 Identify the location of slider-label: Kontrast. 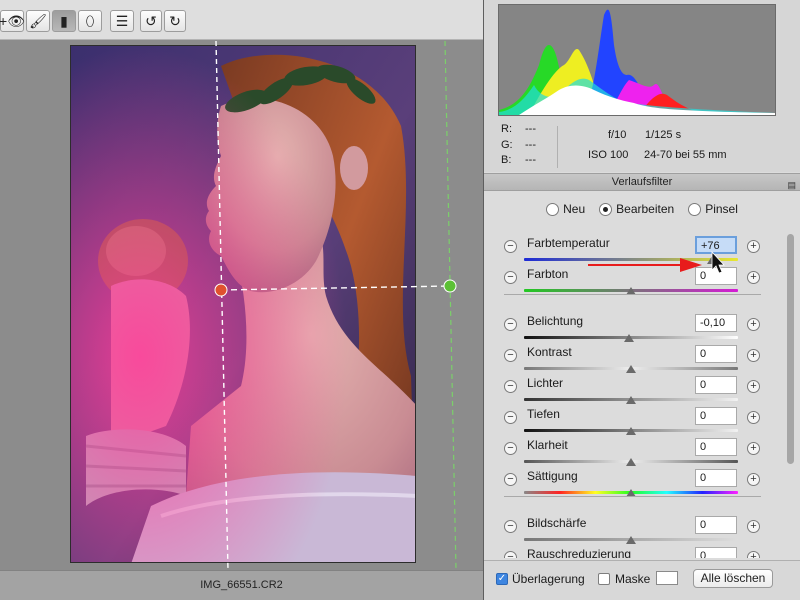
(549, 352).